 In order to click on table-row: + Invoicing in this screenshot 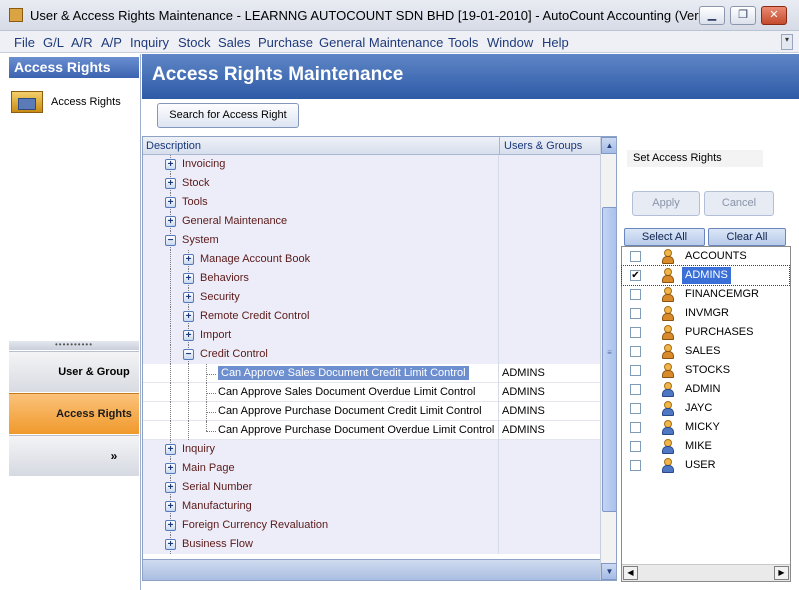, I will do `click(371, 164)`.